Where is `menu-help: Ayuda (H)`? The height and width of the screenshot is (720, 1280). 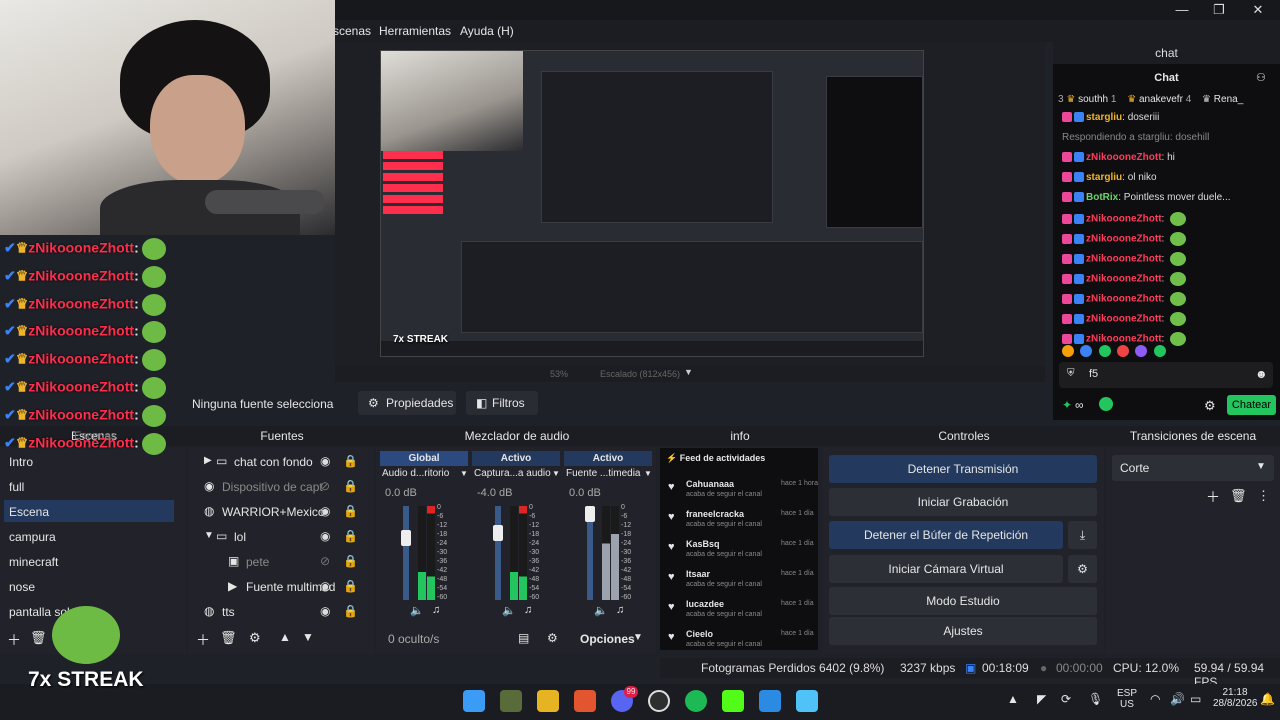 menu-help: Ayuda (H) is located at coordinates (487, 31).